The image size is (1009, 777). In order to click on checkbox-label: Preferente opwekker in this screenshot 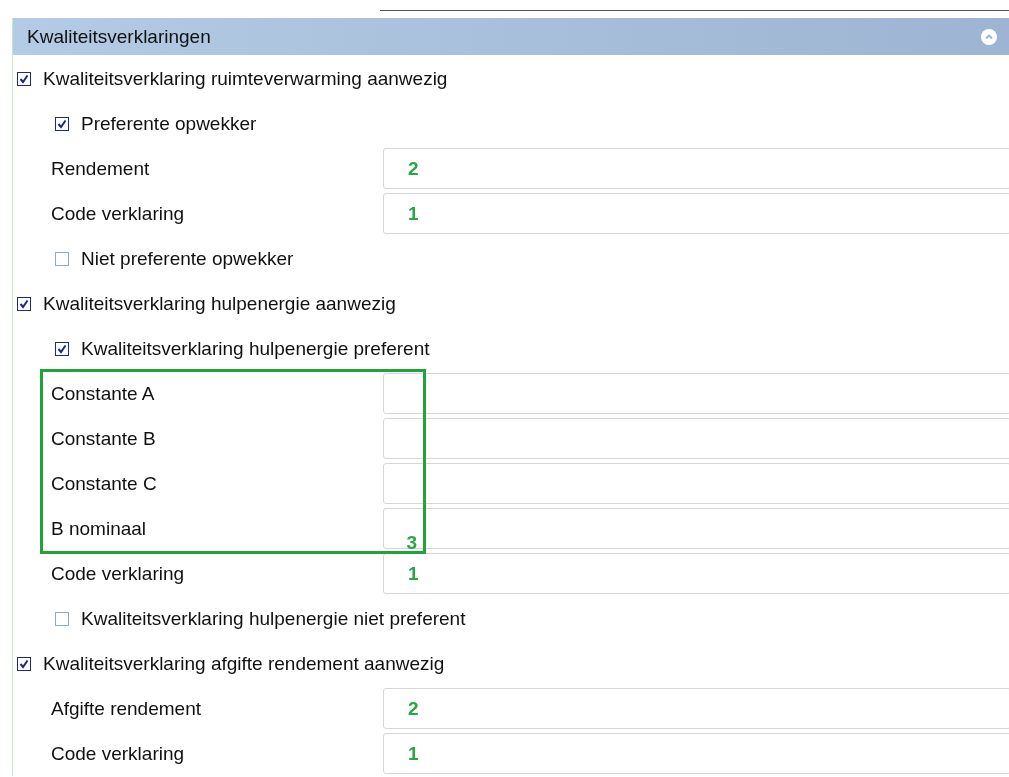, I will do `click(169, 123)`.